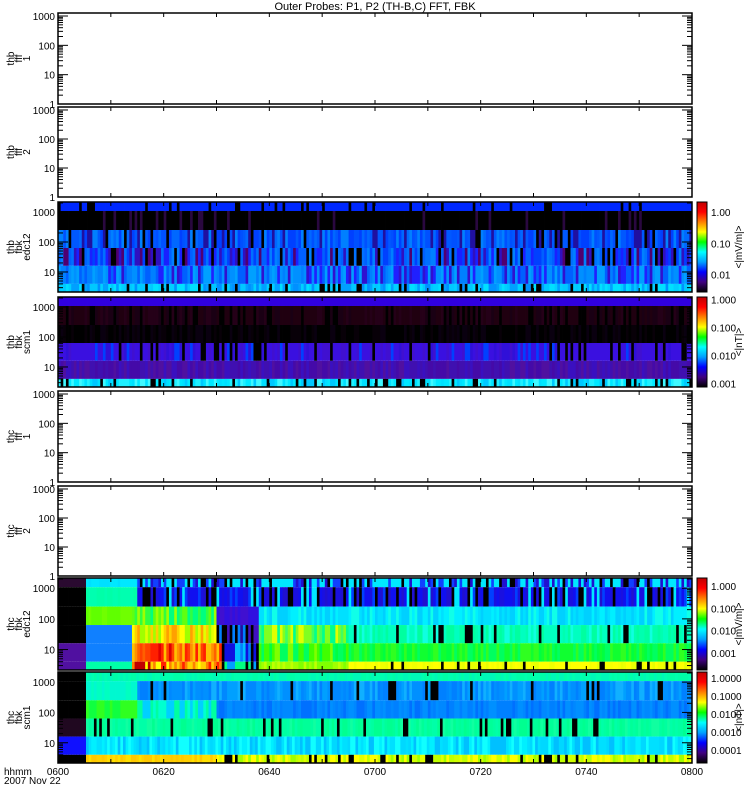 The width and height of the screenshot is (750, 800). What do you see at coordinates (349, 439) in the screenshot?
I see `panel-thc-fff-1: 1101001000thcfff1` at bounding box center [349, 439].